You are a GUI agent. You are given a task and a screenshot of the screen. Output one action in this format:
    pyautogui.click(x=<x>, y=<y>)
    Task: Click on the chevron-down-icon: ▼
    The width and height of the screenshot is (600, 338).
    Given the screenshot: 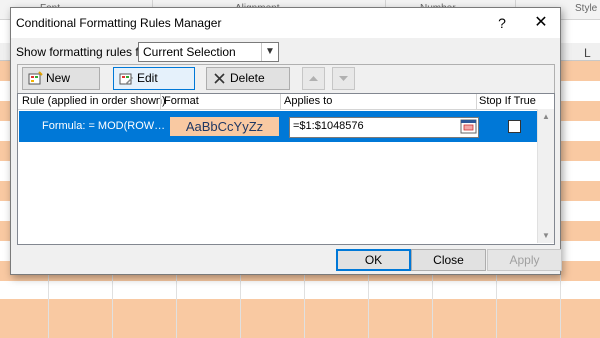 What is the action you would take?
    pyautogui.click(x=269, y=52)
    